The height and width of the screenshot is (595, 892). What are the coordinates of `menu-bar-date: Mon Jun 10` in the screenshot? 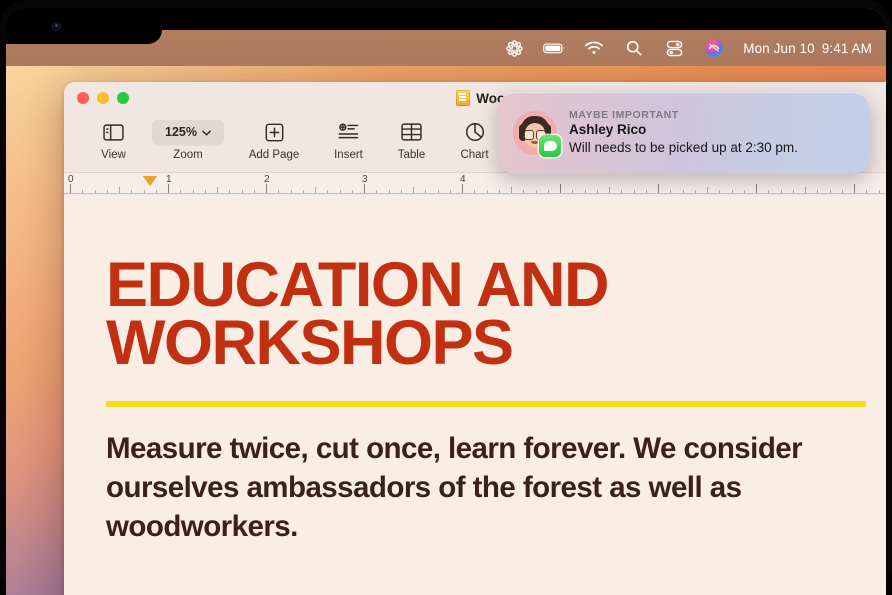 It's located at (779, 48).